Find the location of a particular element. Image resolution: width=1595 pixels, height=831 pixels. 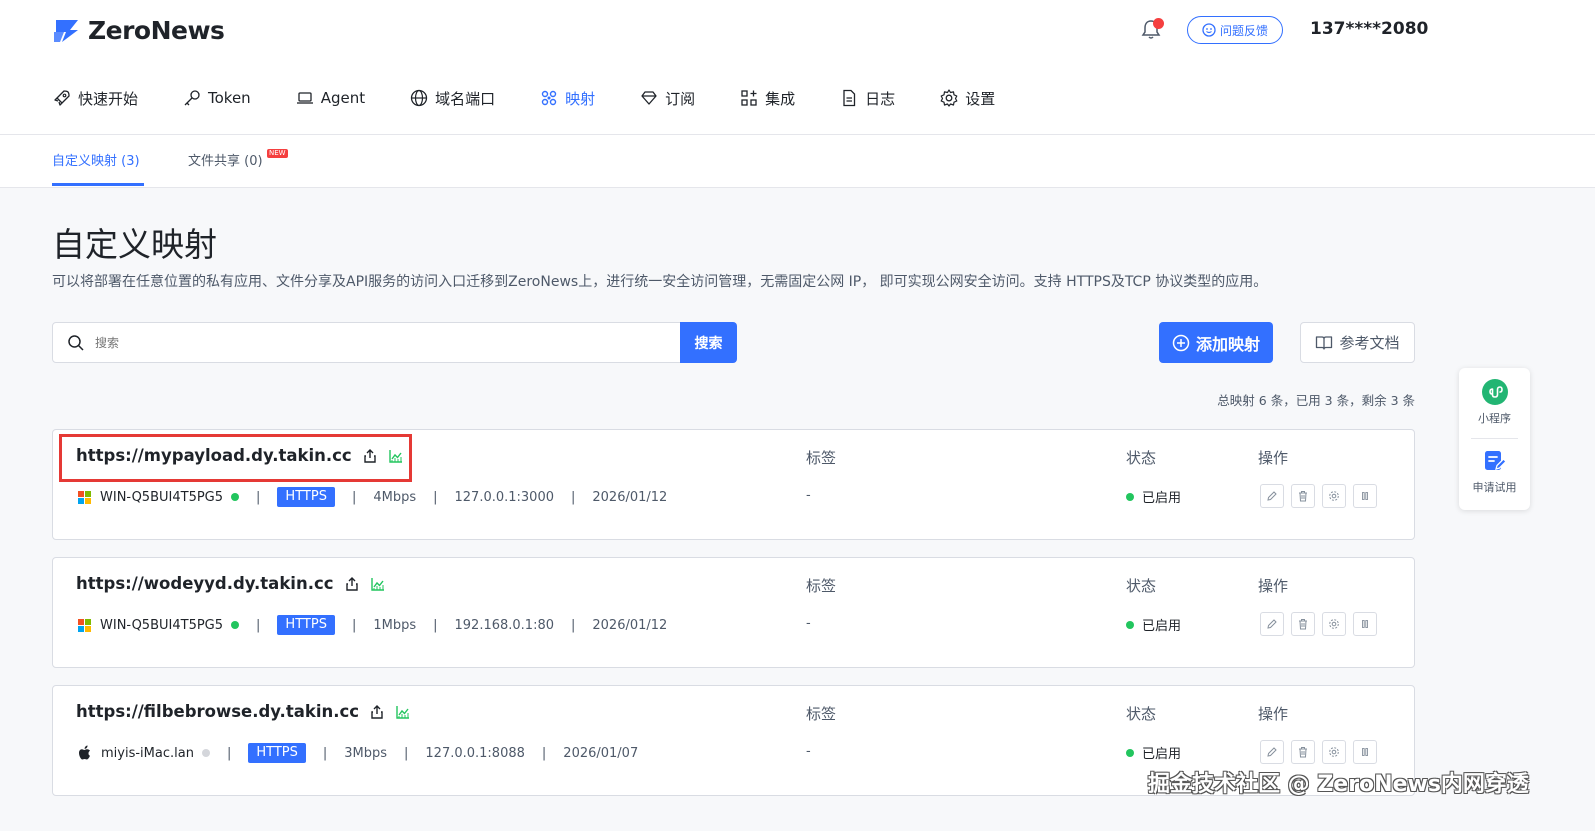

apps-icon is located at coordinates (749, 98).